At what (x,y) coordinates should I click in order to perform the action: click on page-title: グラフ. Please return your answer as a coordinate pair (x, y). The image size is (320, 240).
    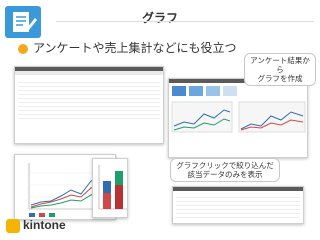
    Looking at the image, I should click on (159, 18).